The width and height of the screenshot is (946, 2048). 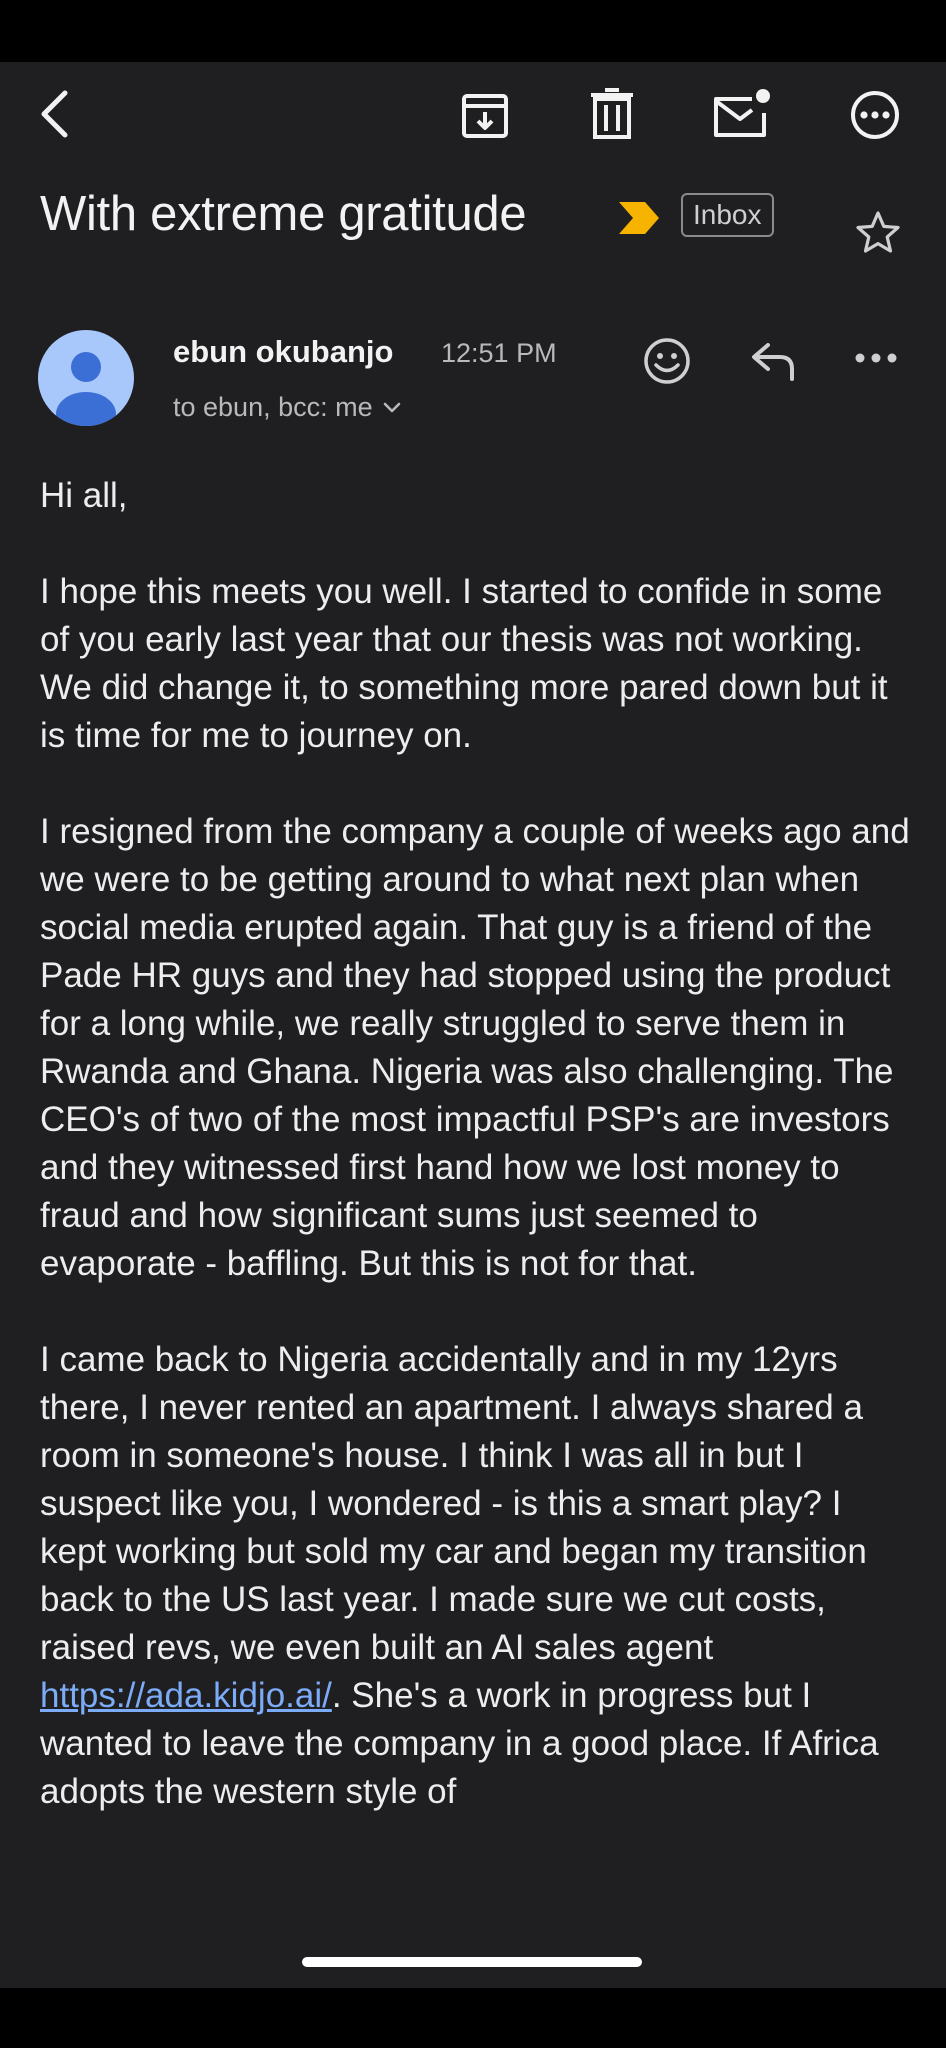 I want to click on more-horizontal-icon, so click(x=876, y=358).